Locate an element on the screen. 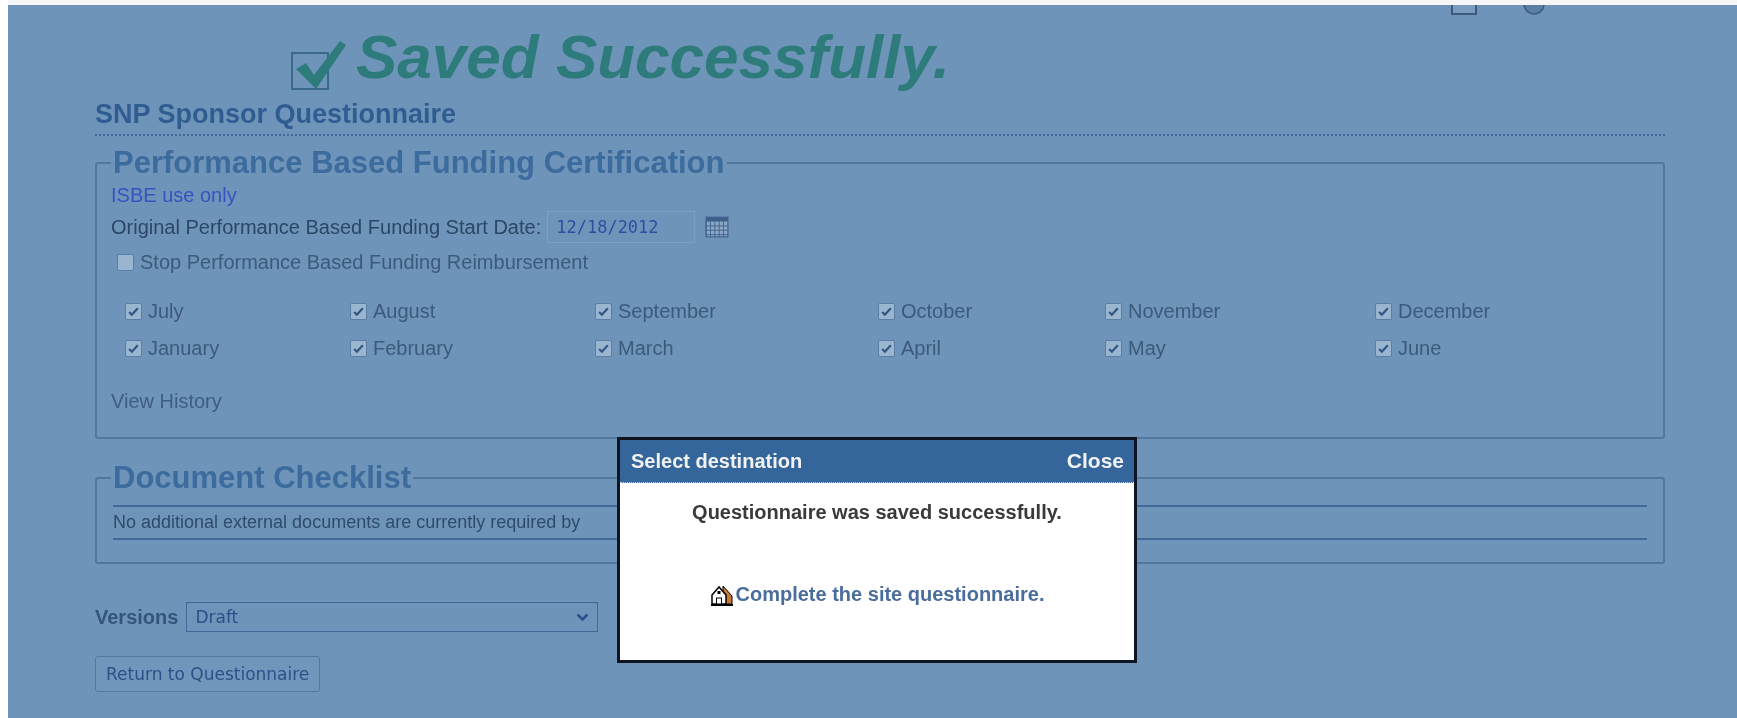  return-button: Return to Questionnaire is located at coordinates (208, 674).